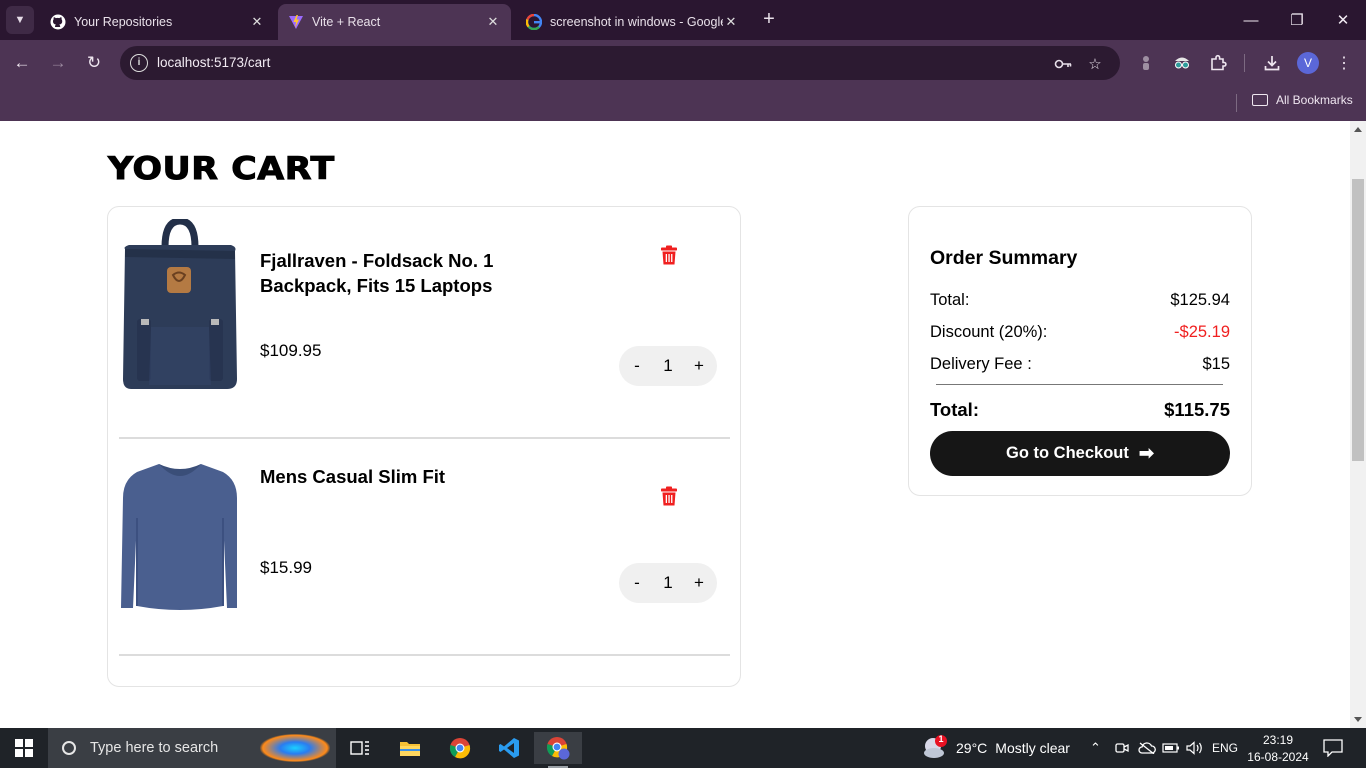 The width and height of the screenshot is (1366, 768). I want to click on tab-screenshot-google: screenshot in windows - Google ✕, so click(632, 22).